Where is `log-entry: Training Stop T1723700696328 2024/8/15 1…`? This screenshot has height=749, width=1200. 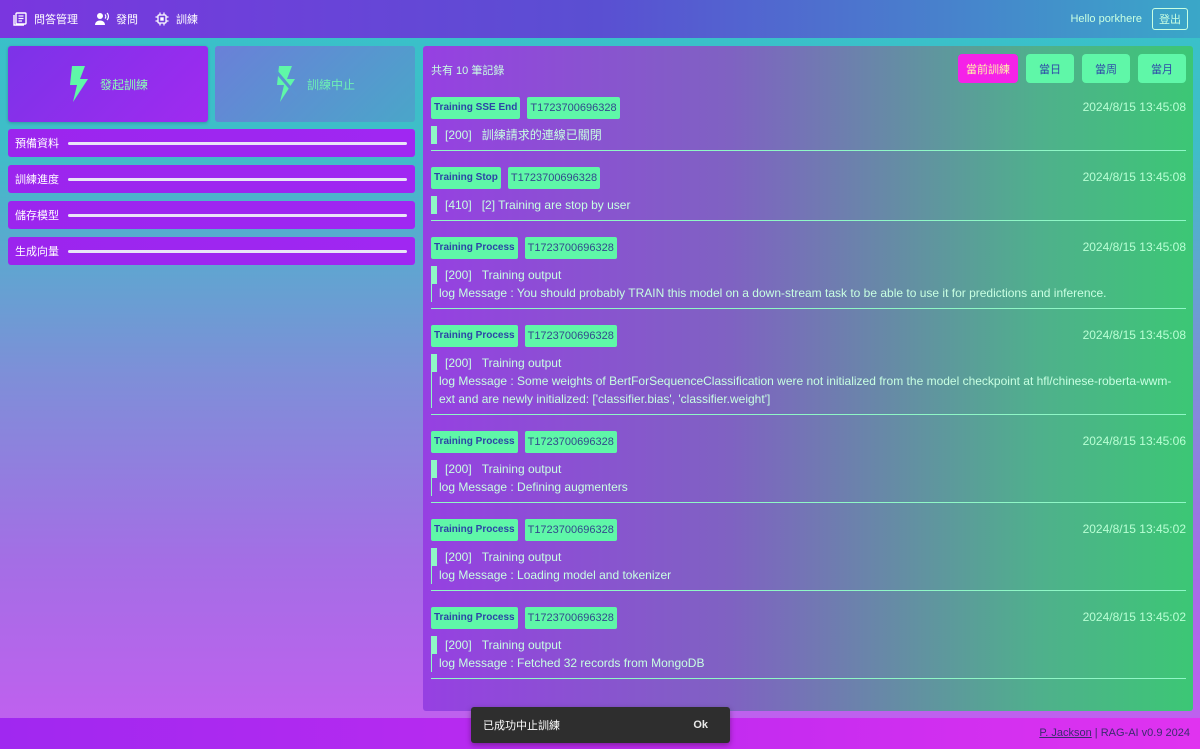
log-entry: Training Stop T1723700696328 2024/8/15 1… is located at coordinates (808, 193).